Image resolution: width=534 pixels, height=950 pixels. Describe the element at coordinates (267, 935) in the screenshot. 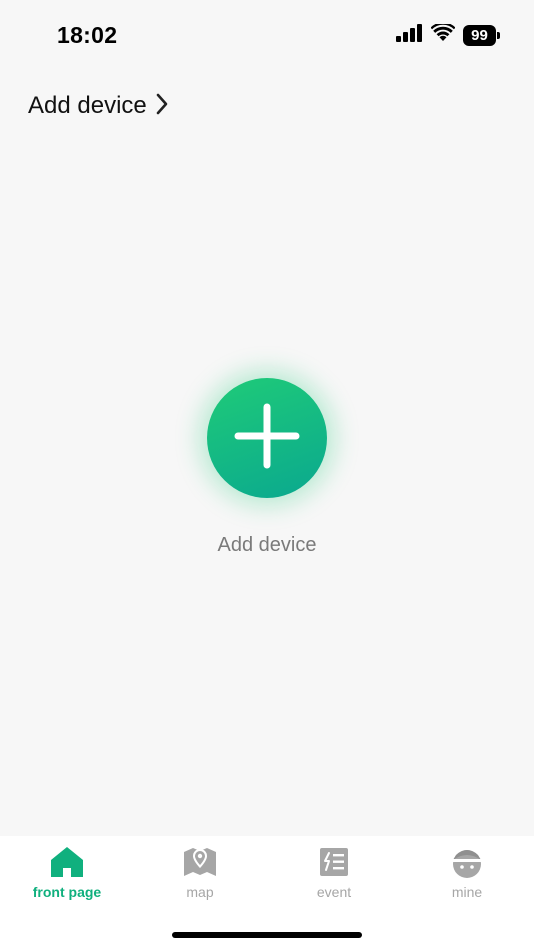

I see `home-indicator` at that location.